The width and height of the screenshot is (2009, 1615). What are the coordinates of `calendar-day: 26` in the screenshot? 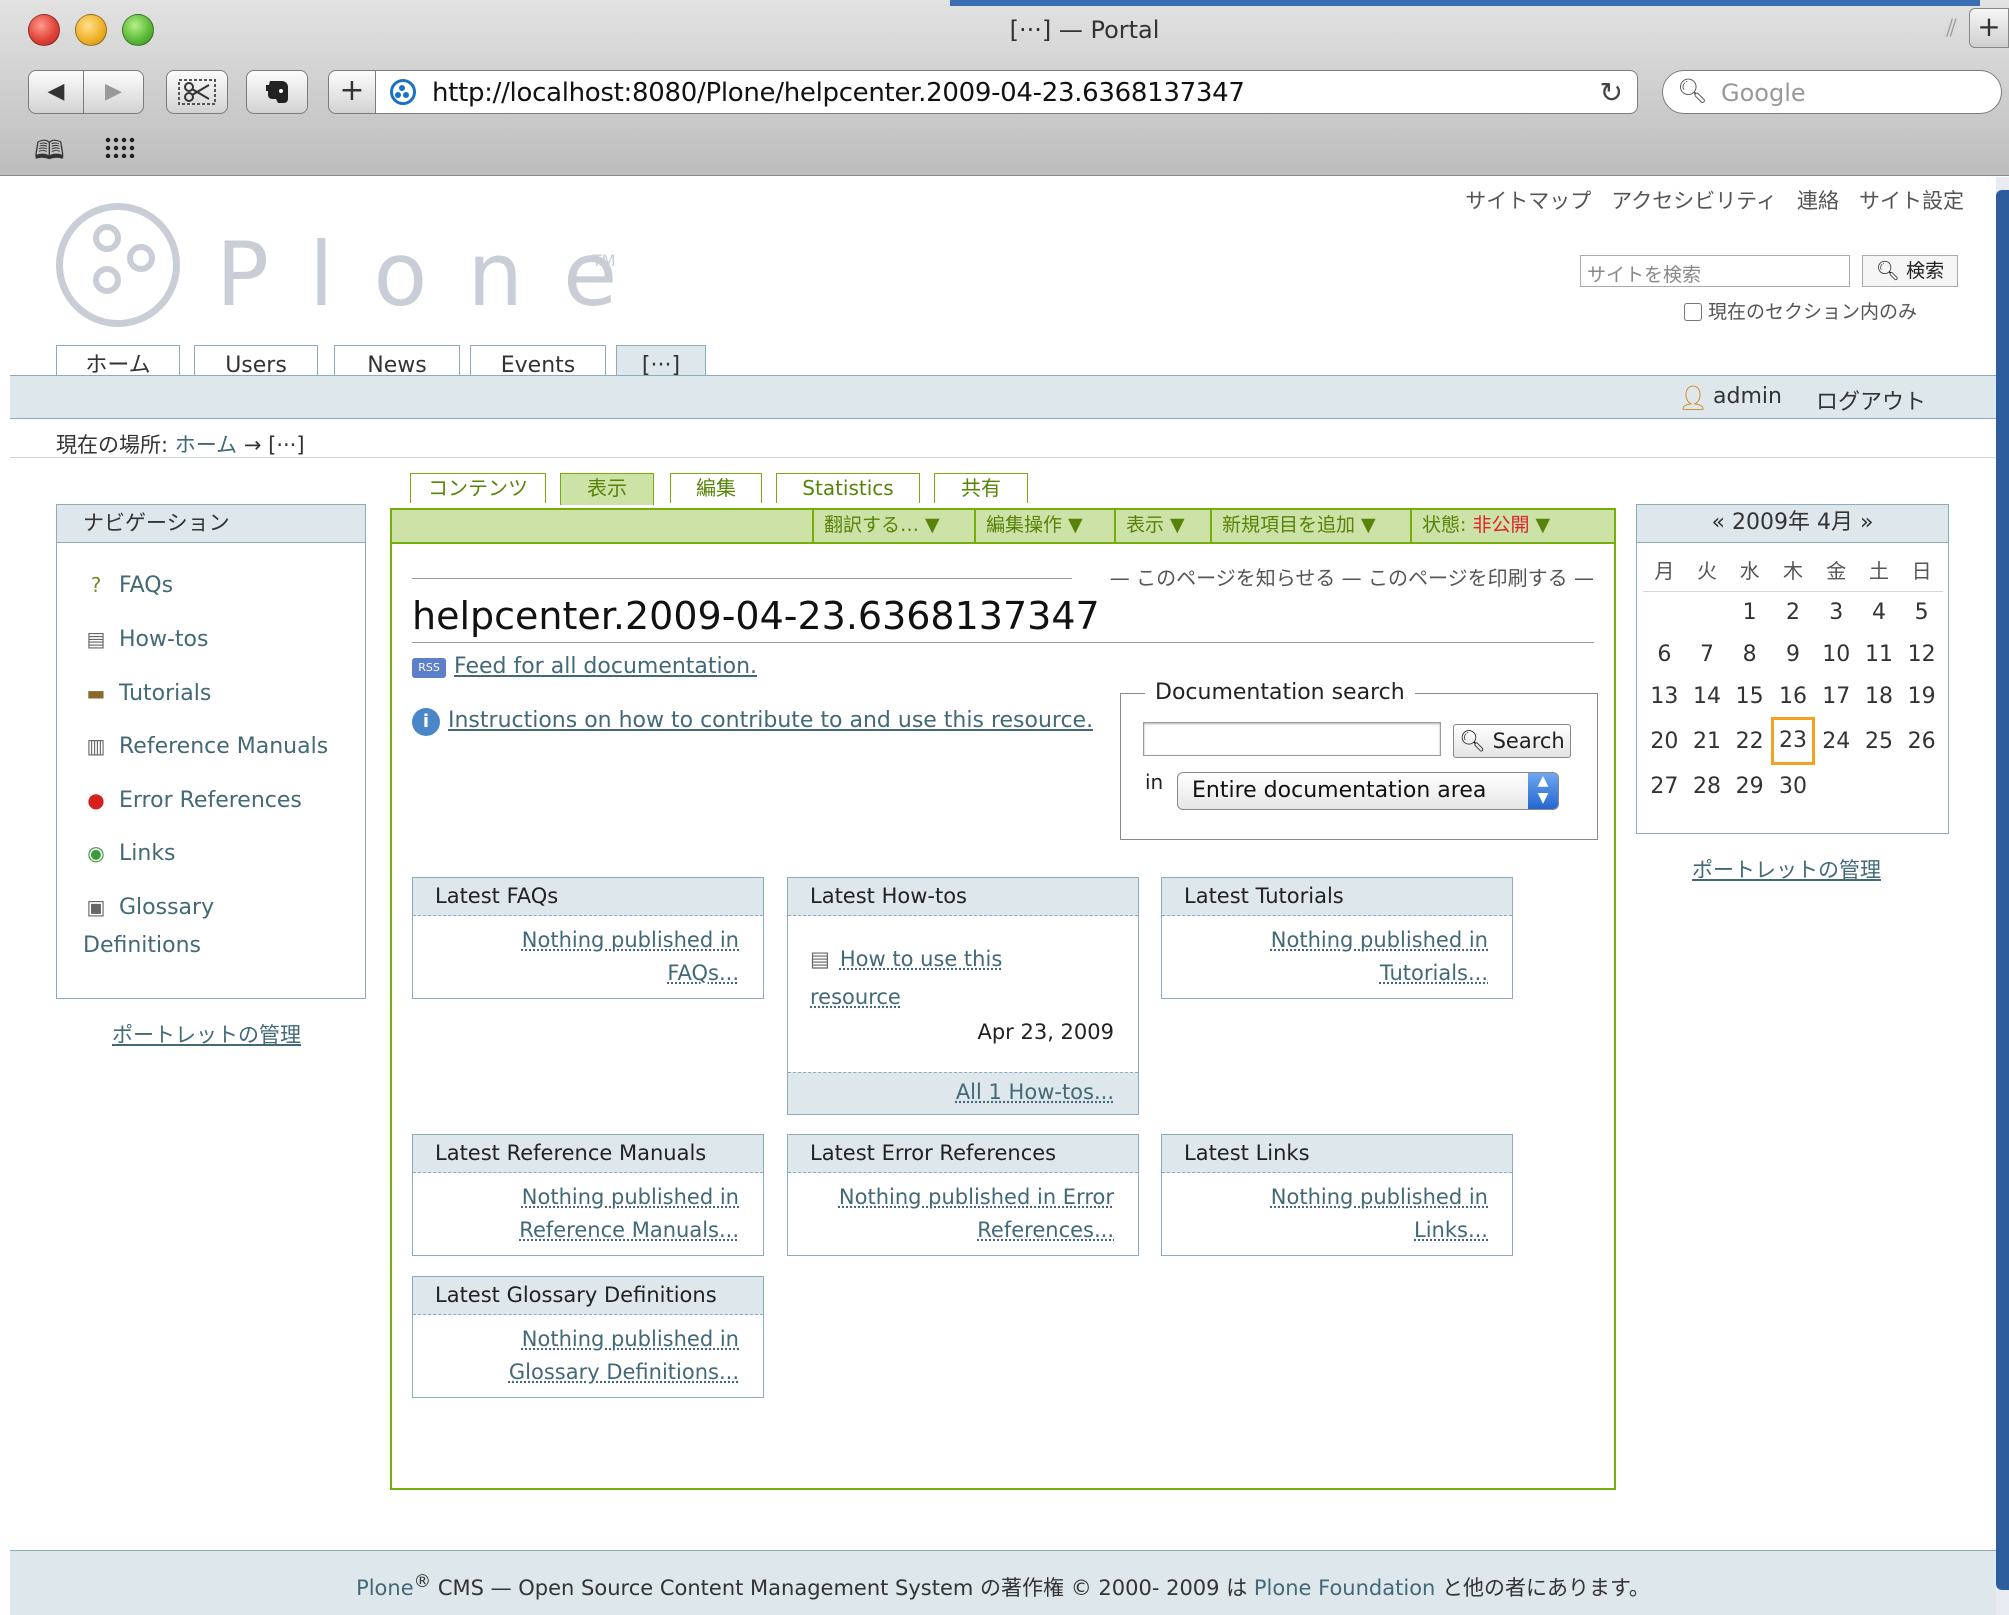 It's located at (1921, 741).